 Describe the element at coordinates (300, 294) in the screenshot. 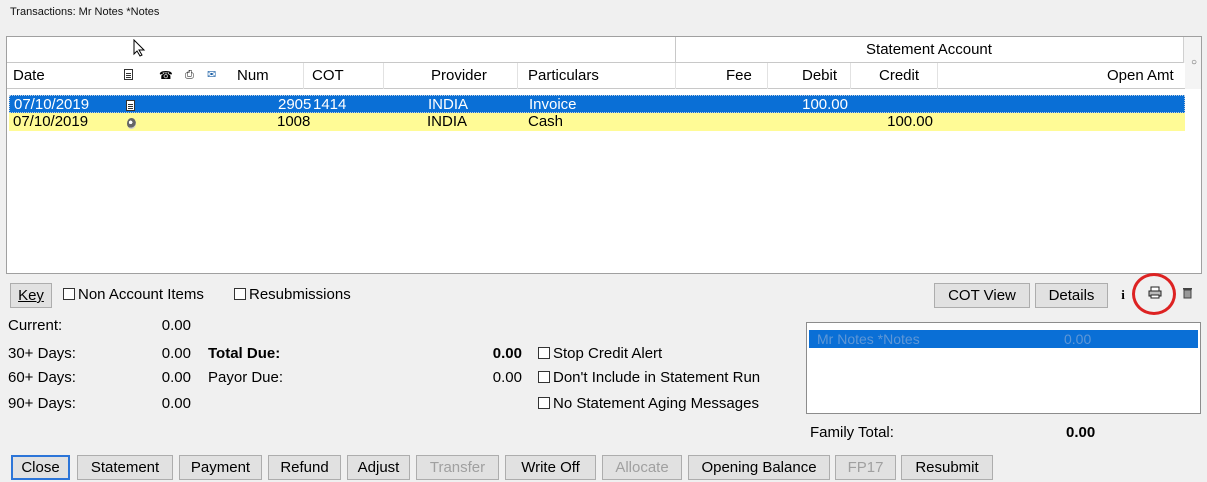

I see `resubmissions-label: Resubmissions` at that location.